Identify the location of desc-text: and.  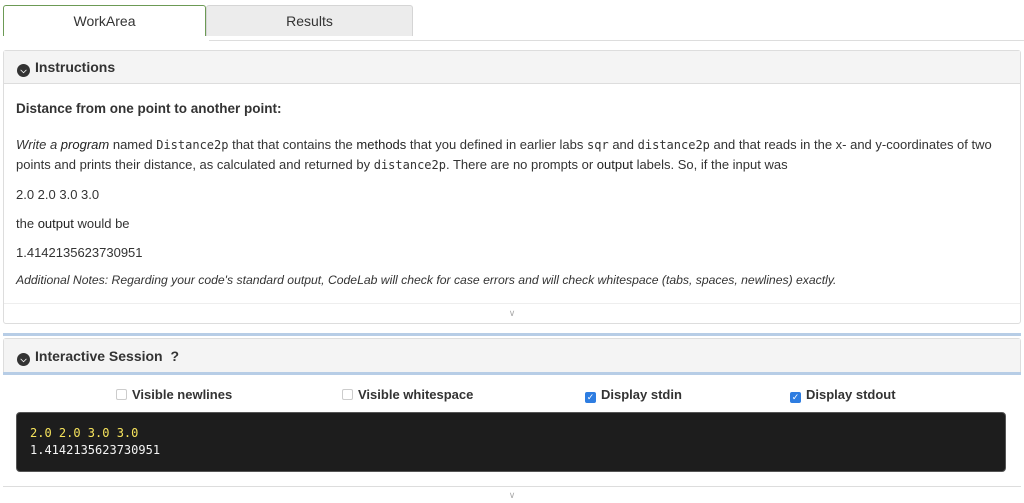
(623, 144).